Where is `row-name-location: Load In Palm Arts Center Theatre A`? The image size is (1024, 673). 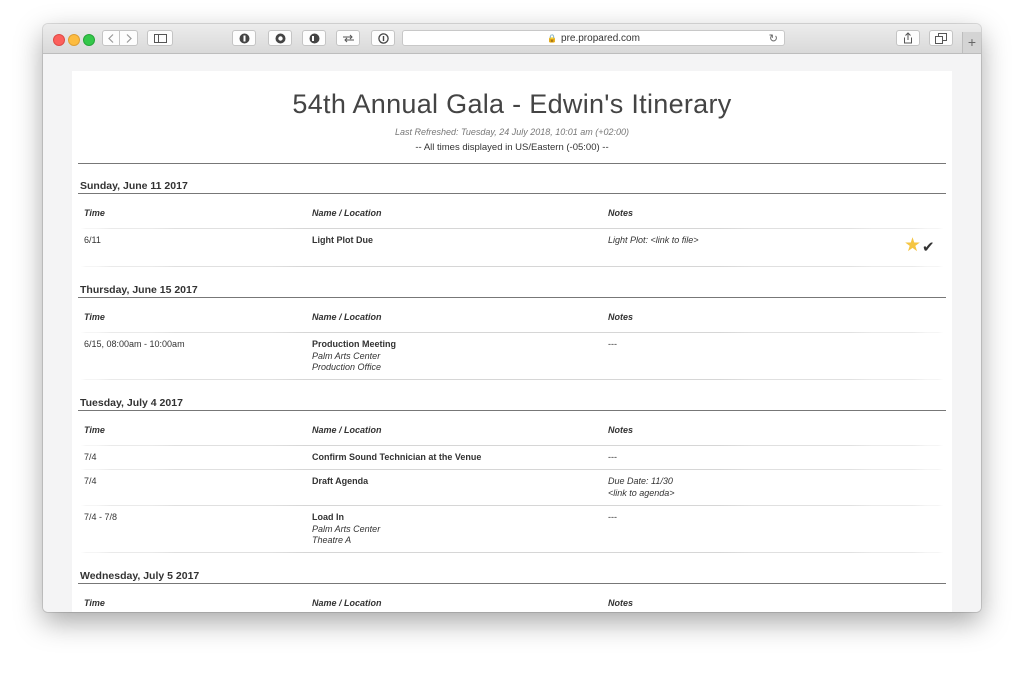
row-name-location: Load In Palm Arts Center Theatre A is located at coordinates (346, 529).